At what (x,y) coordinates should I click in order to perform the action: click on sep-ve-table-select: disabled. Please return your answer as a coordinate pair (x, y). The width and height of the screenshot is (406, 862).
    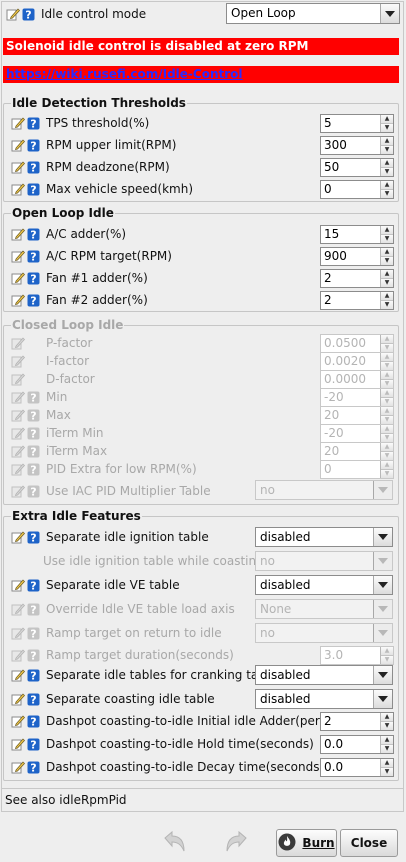
    Looking at the image, I should click on (324, 585).